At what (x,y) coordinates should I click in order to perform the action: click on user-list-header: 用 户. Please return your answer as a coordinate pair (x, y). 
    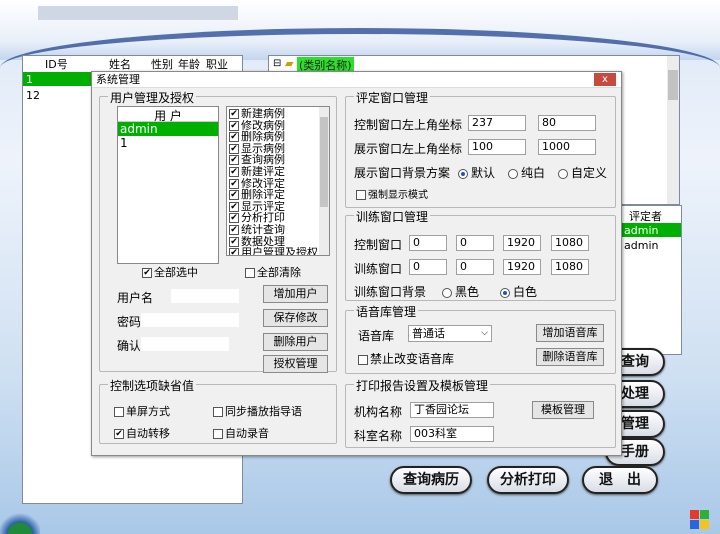
    Looking at the image, I should click on (168, 115).